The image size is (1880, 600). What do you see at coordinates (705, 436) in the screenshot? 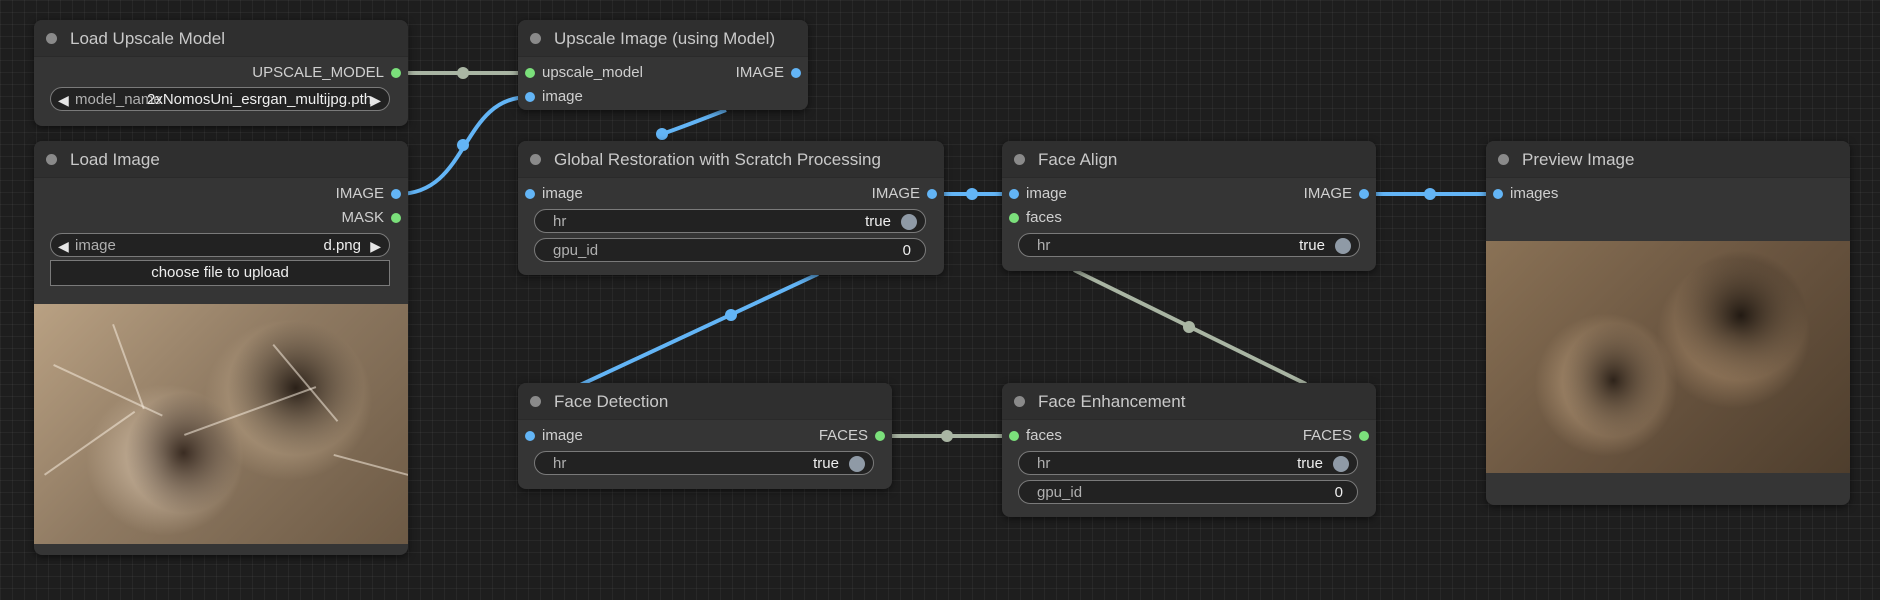
I see `node-face-detection: Face Detection image FACES hr true` at bounding box center [705, 436].